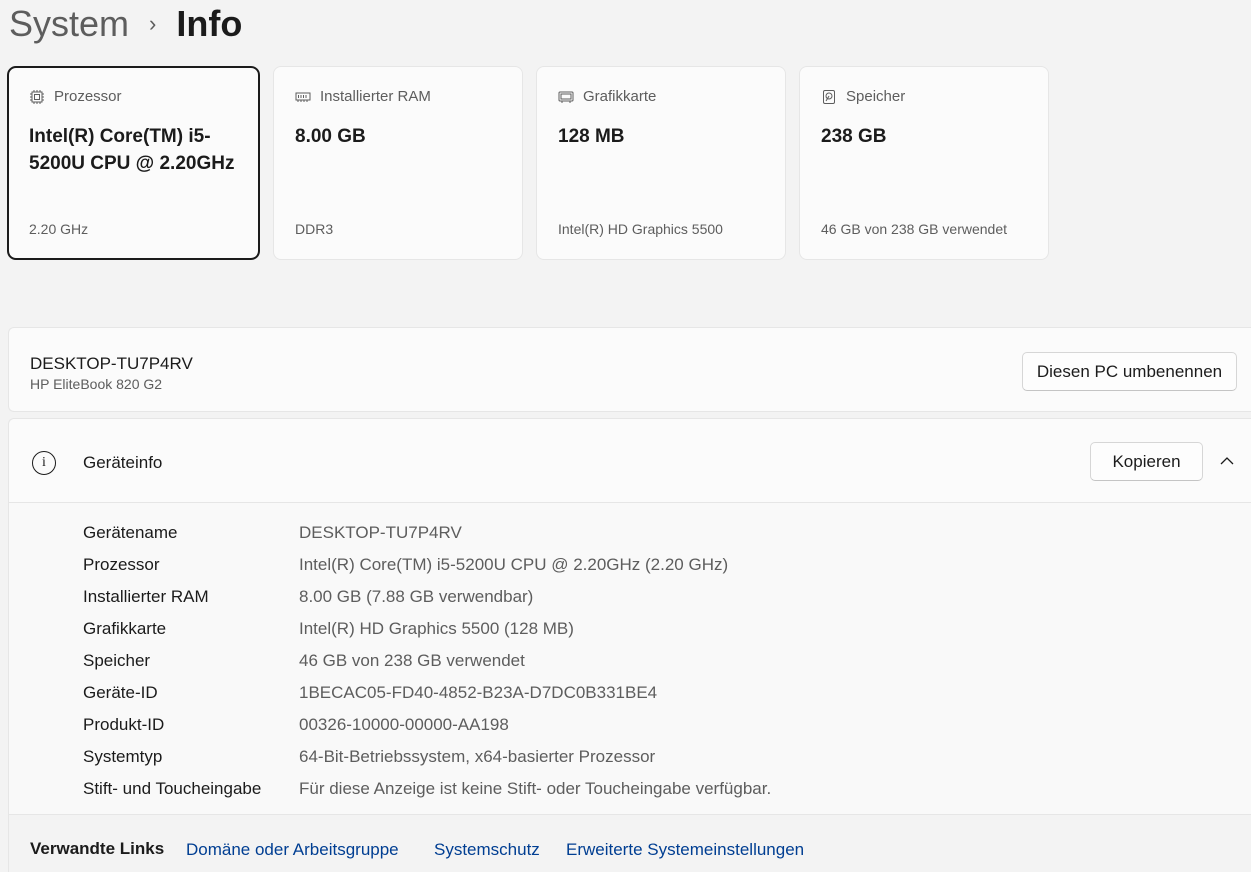  Describe the element at coordinates (133, 96) in the screenshot. I see `card-header: Prozessor` at that location.